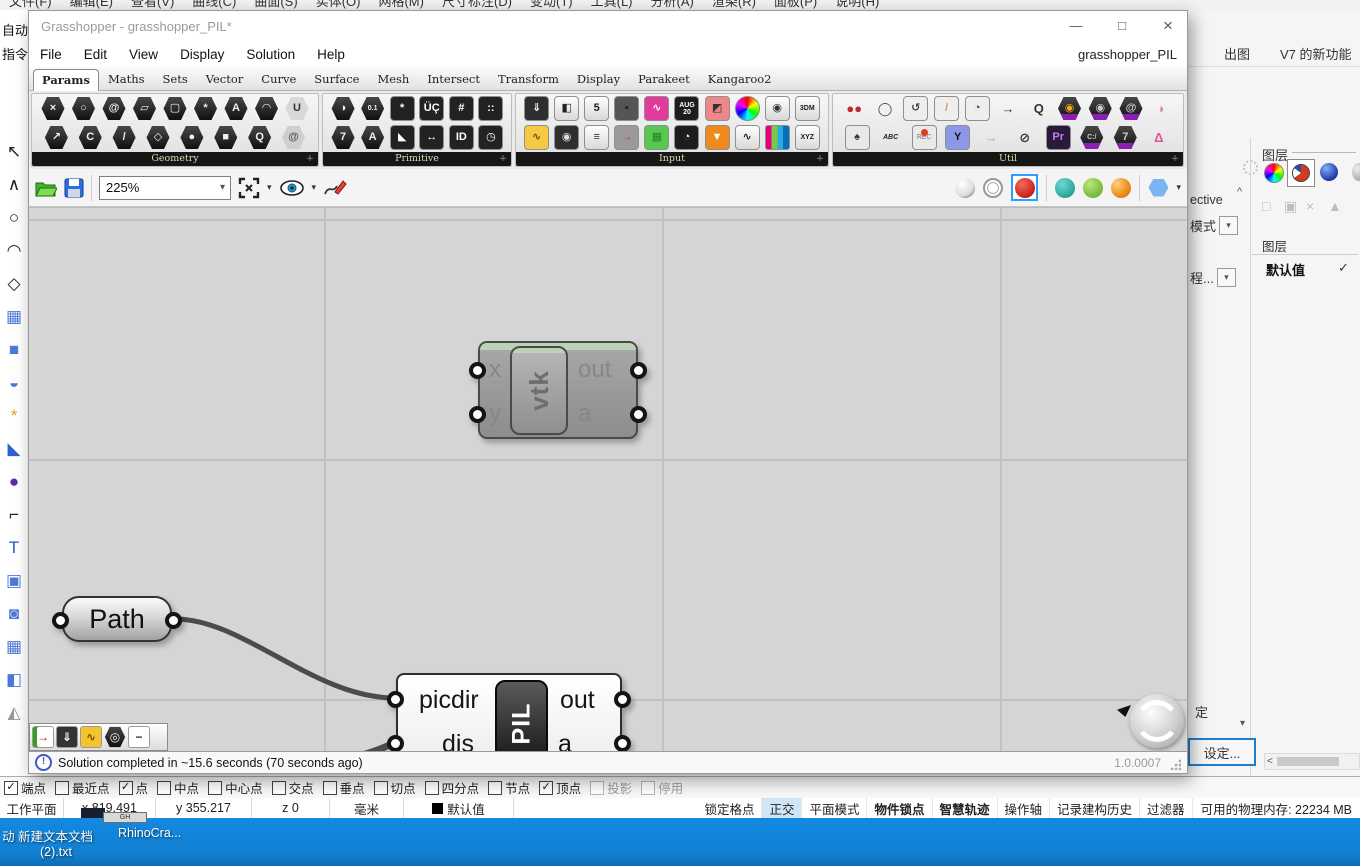 Image resolution: width=1360 pixels, height=866 pixels. I want to click on rhino-menu-item: 实体(O), so click(338, 5).